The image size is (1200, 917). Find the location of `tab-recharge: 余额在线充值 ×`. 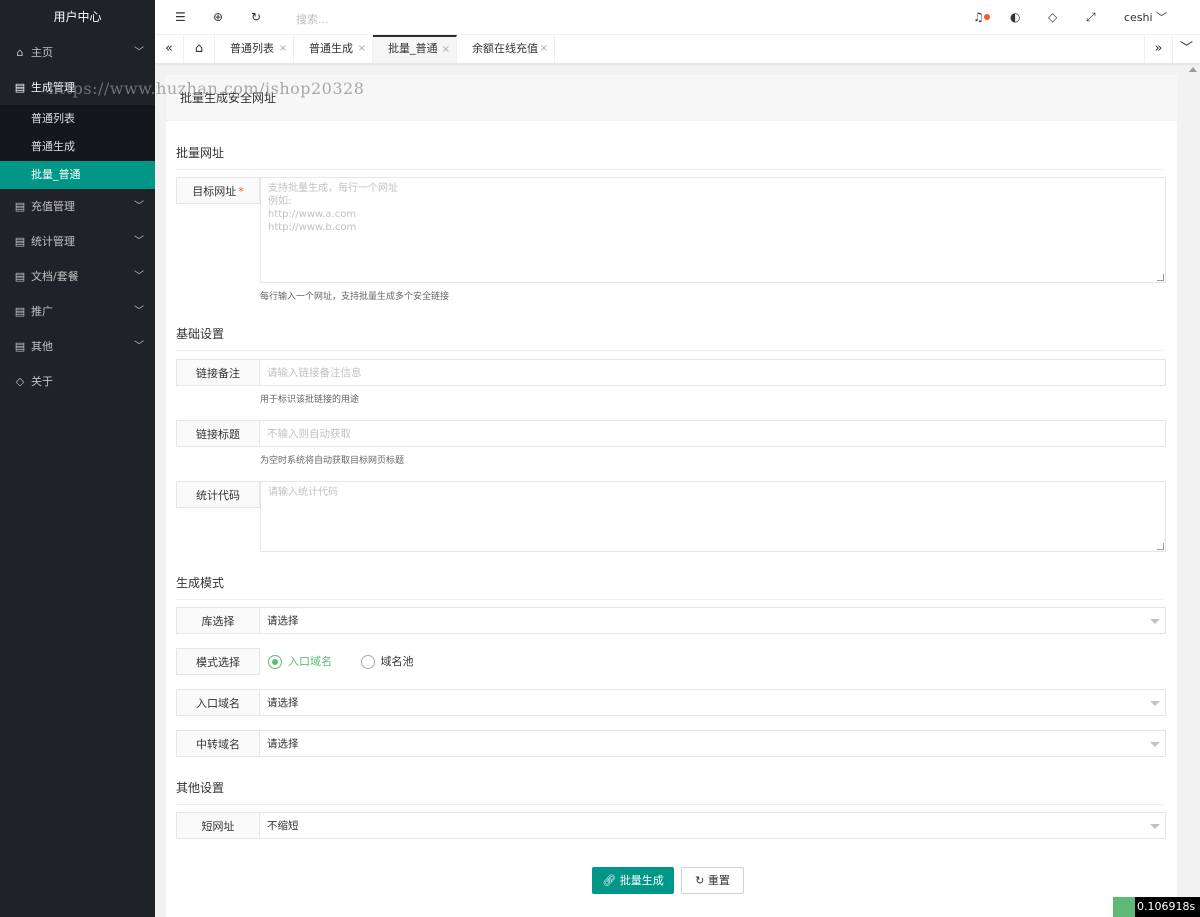

tab-recharge: 余额在线充值 × is located at coordinates (506, 49).